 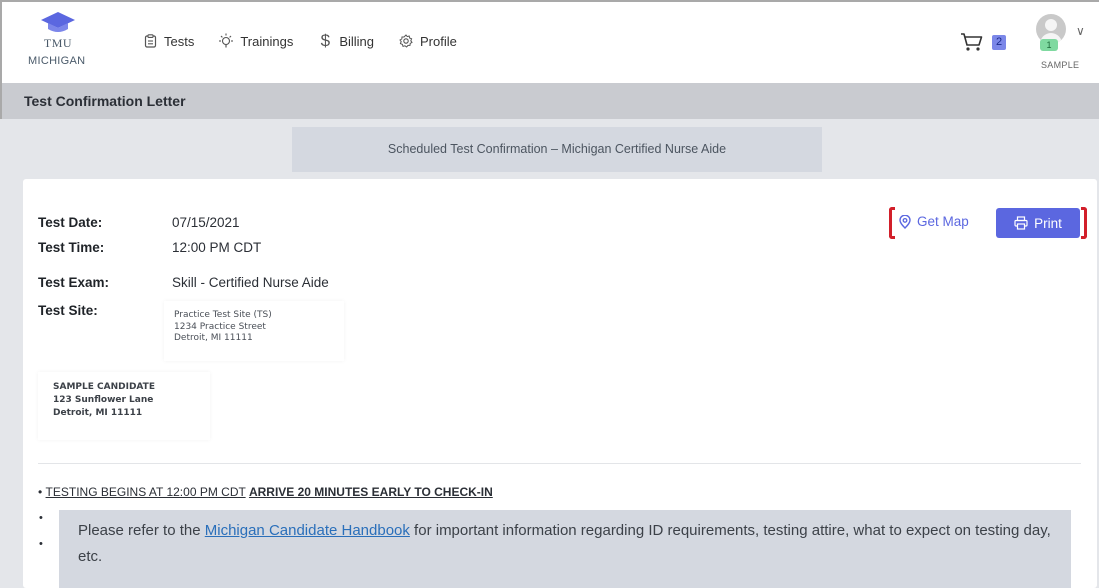 What do you see at coordinates (299, 40) in the screenshot?
I see `main-nav: Tests Trainings $ Billing Profile` at bounding box center [299, 40].